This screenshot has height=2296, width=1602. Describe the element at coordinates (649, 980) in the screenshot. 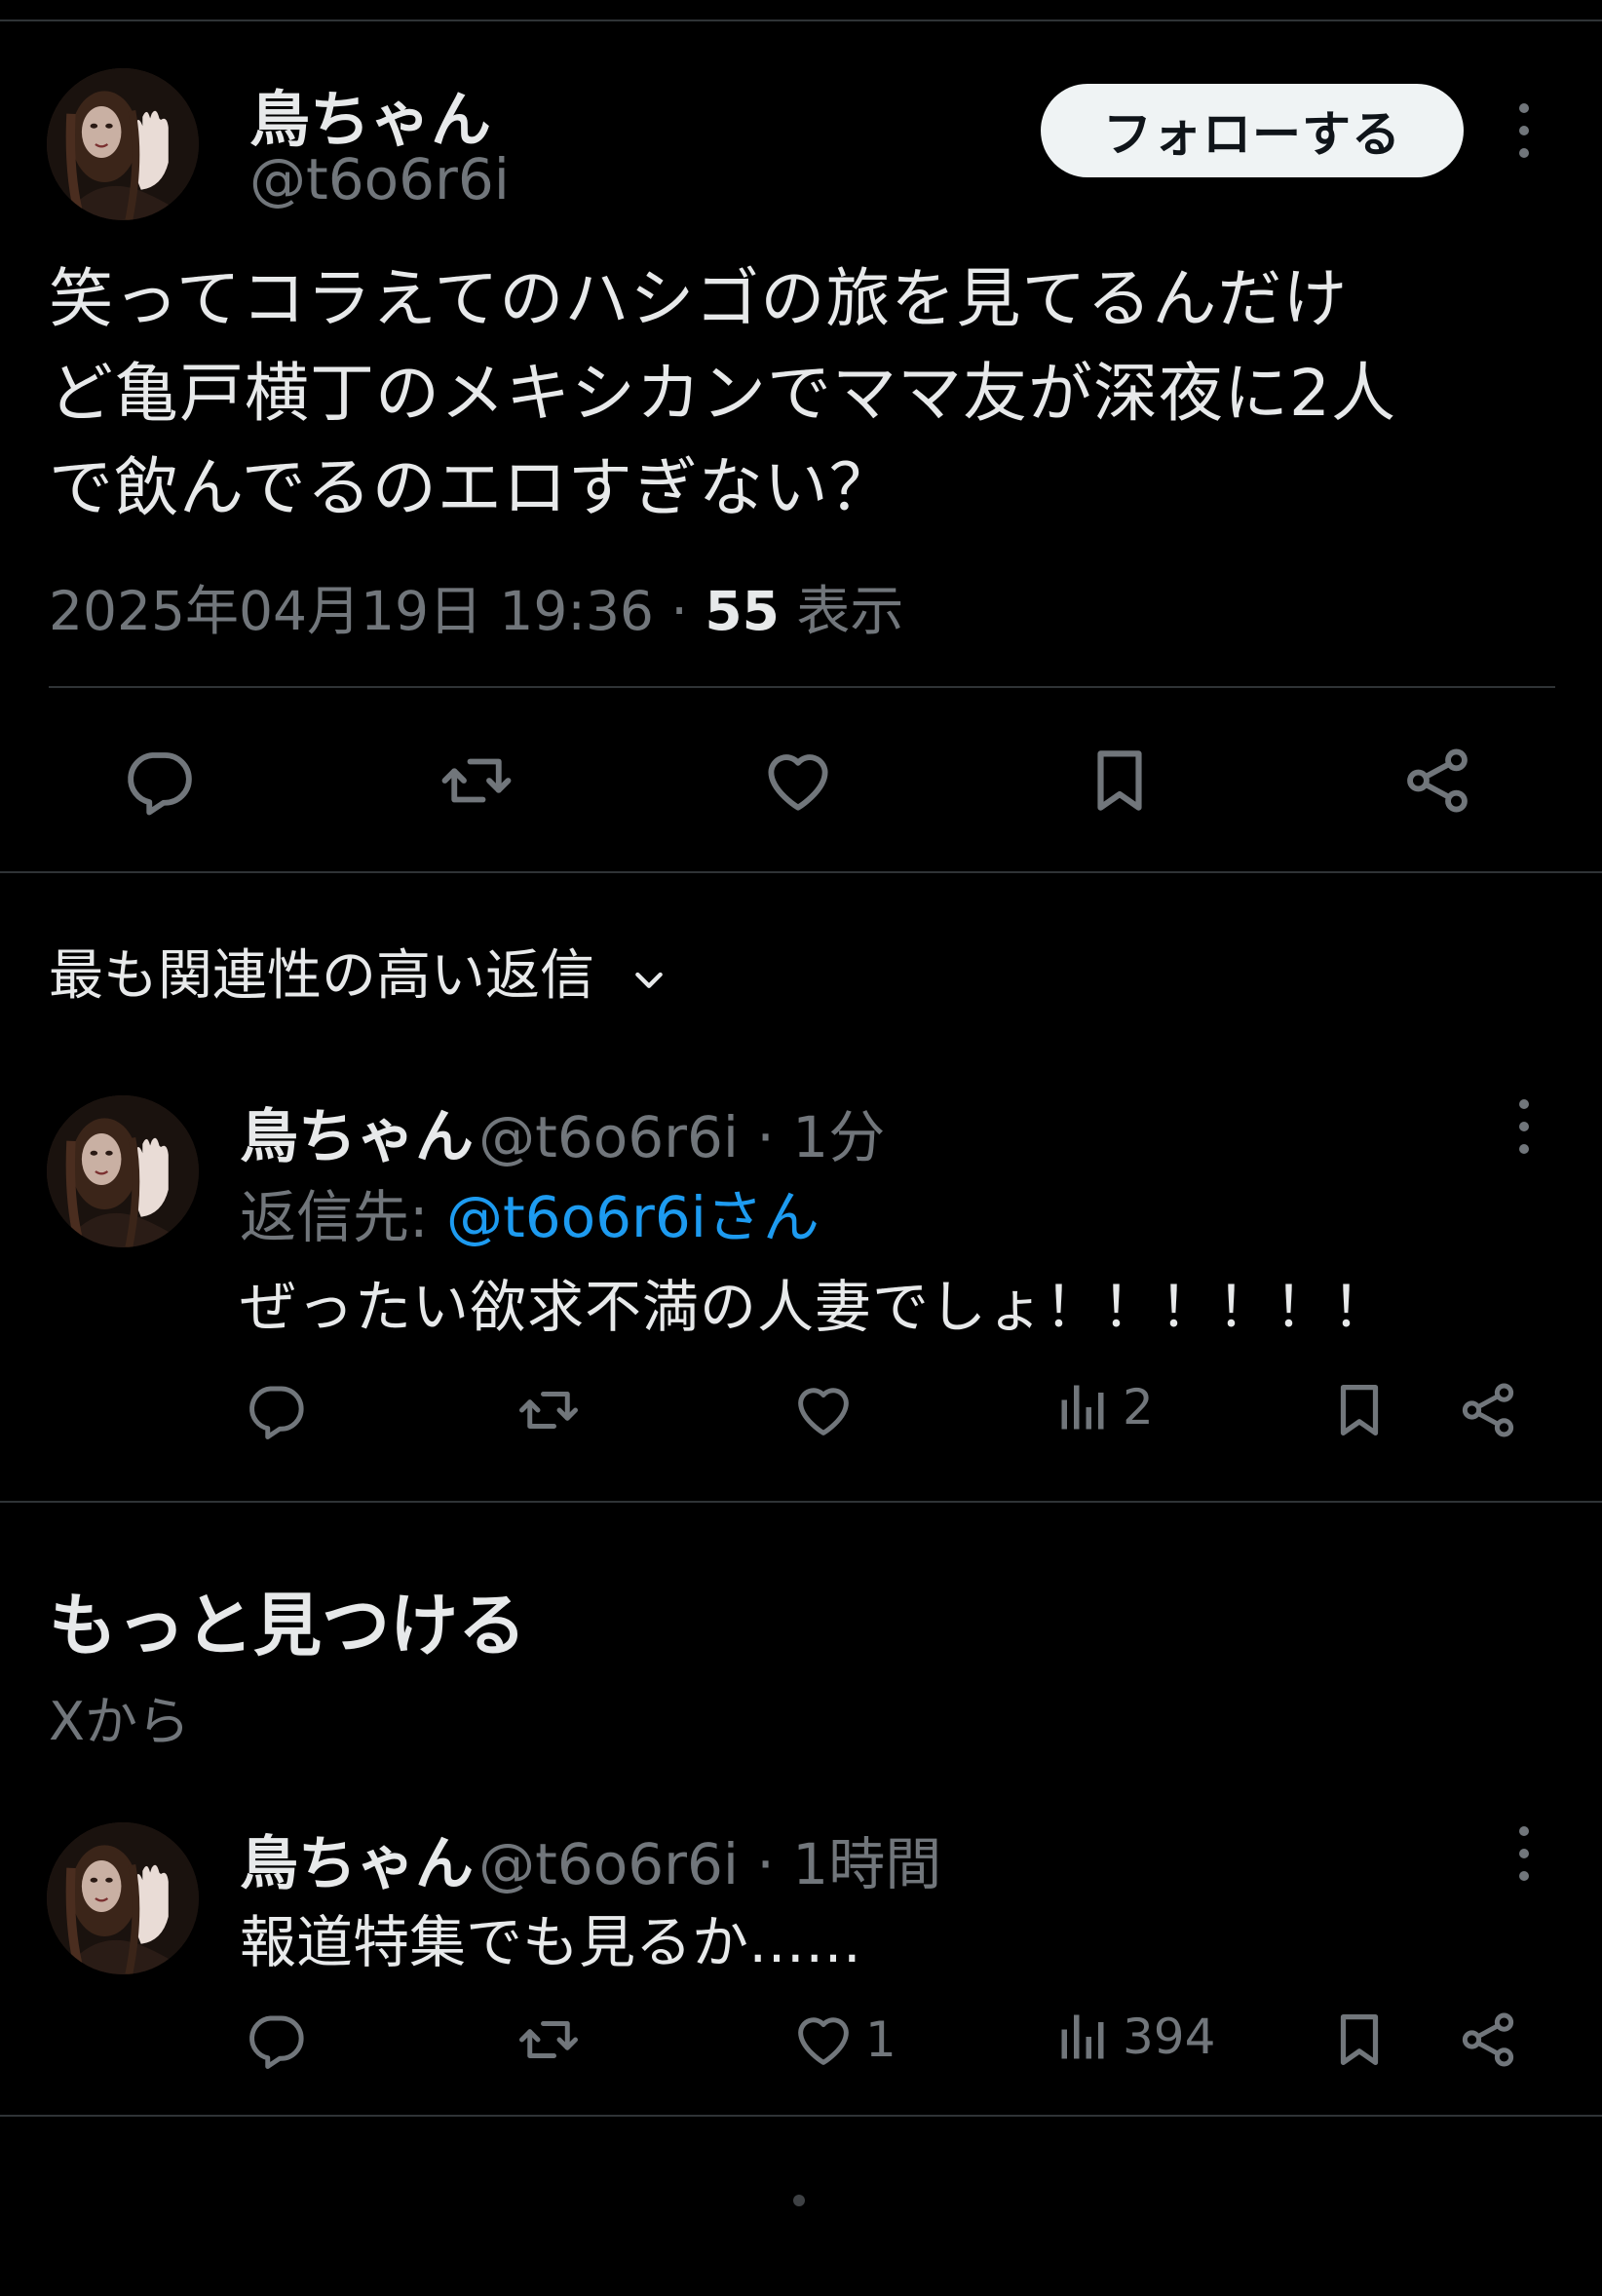

I see `chevron-down-icon` at that location.